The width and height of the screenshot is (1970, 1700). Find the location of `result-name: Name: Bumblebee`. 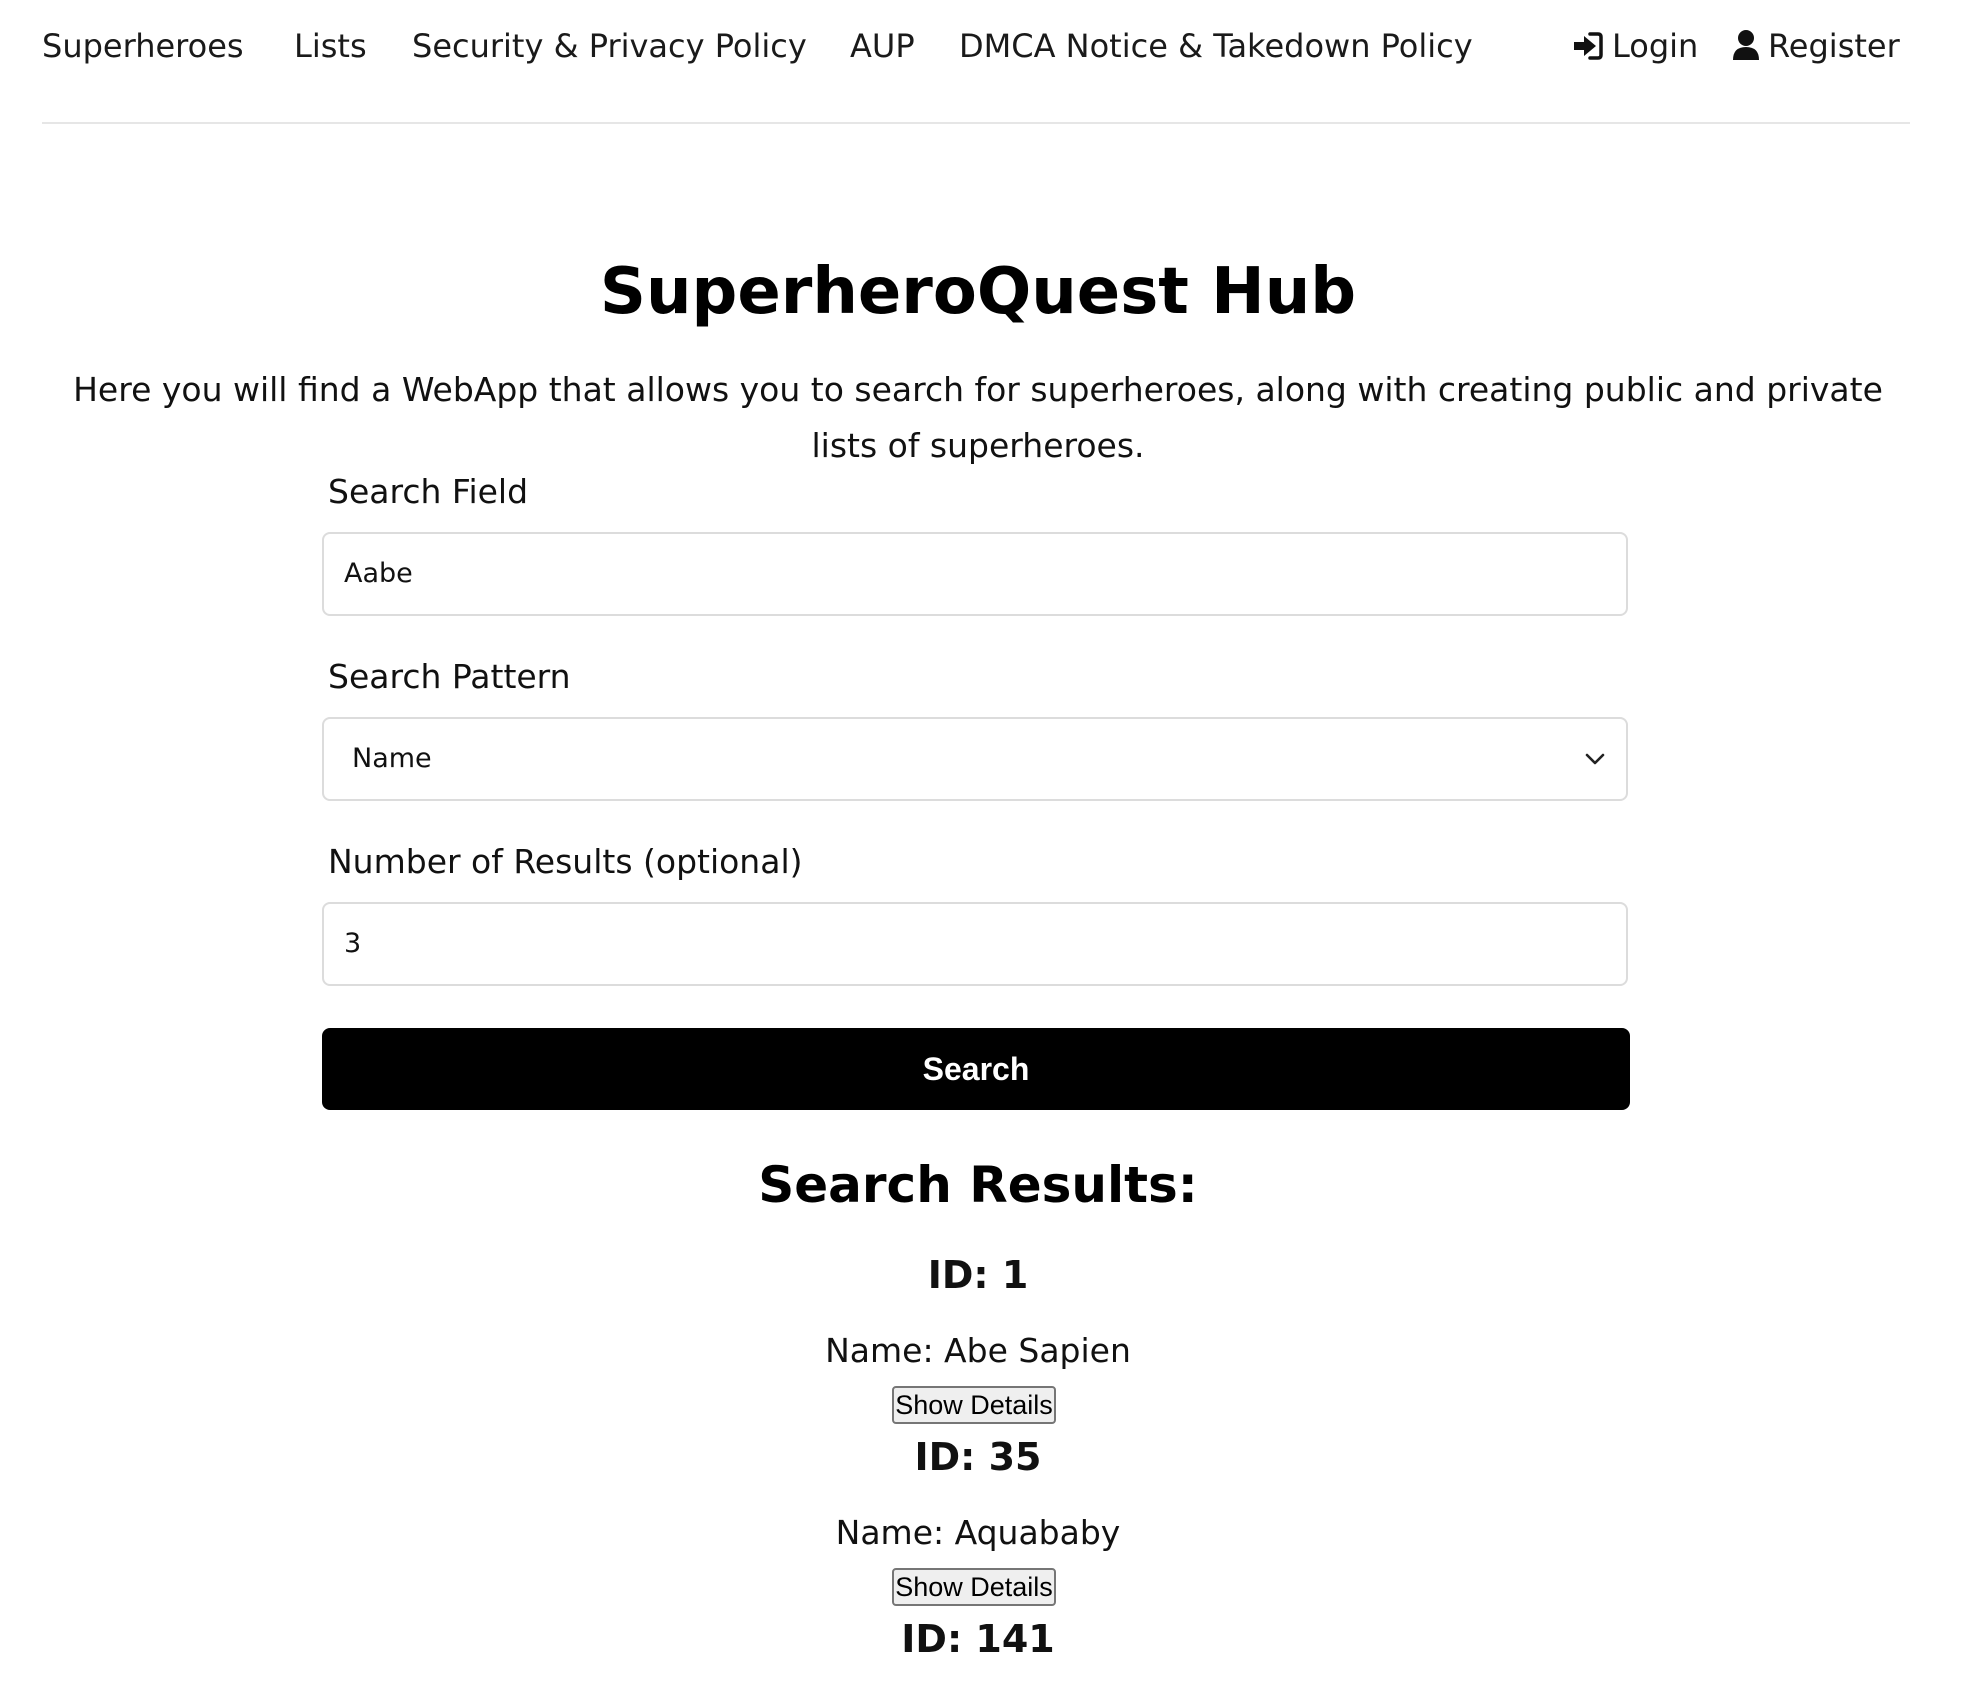

result-name: Name: Bumblebee is located at coordinates (978, 1696).